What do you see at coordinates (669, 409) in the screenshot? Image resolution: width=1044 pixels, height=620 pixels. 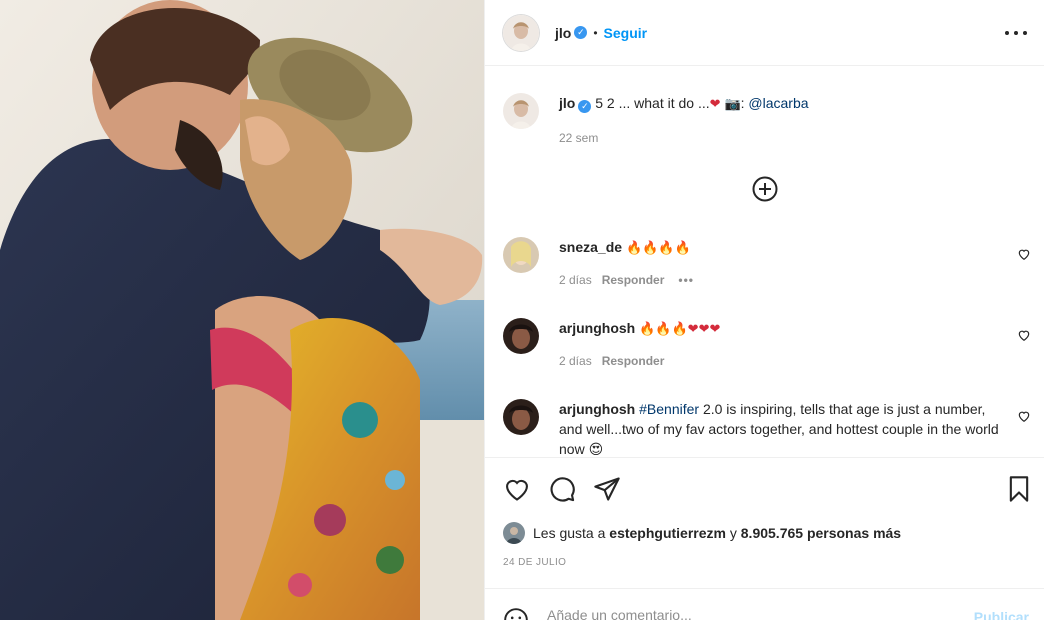 I see `hashtag-link: #Bennifer` at bounding box center [669, 409].